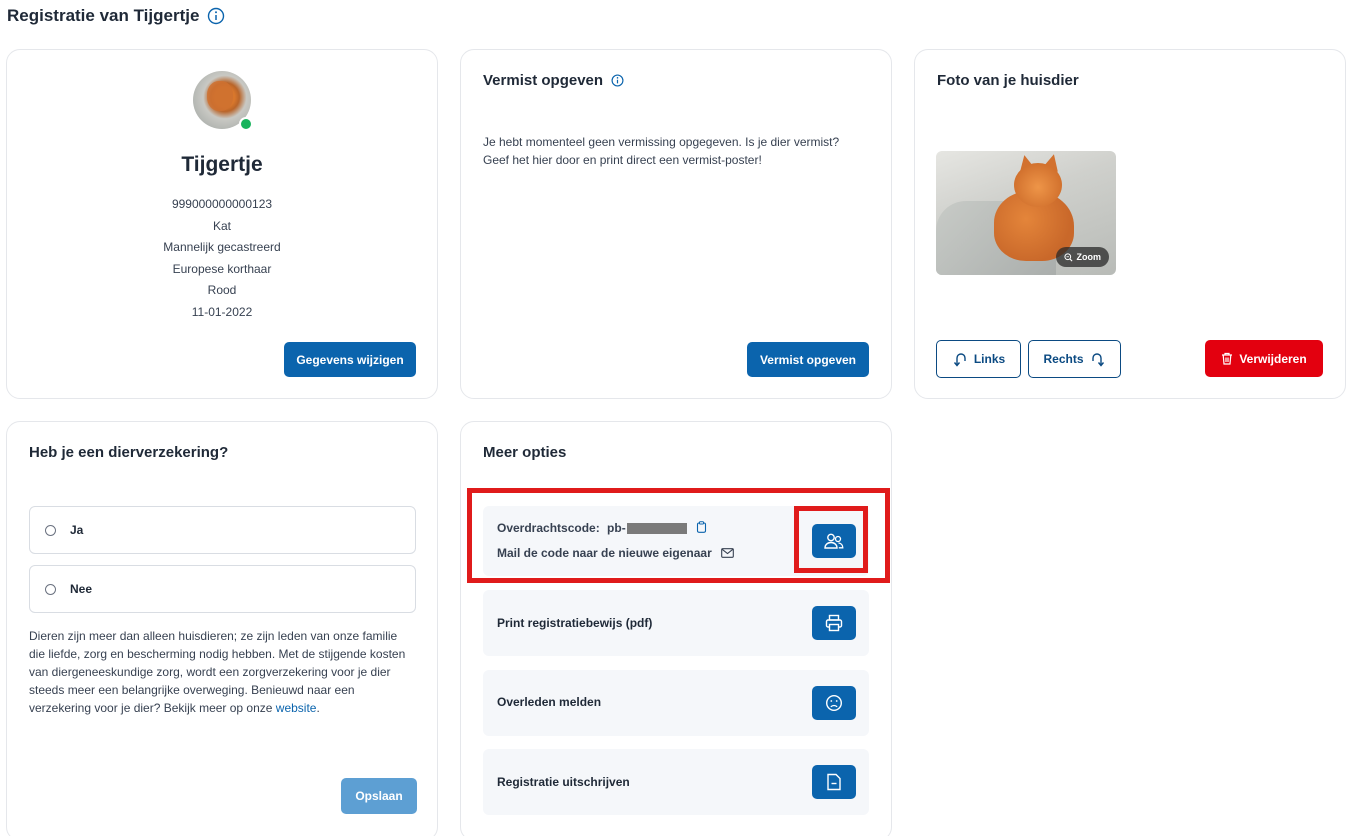 The image size is (1349, 836). Describe the element at coordinates (959, 360) in the screenshot. I see `rotate-left-icon` at that location.